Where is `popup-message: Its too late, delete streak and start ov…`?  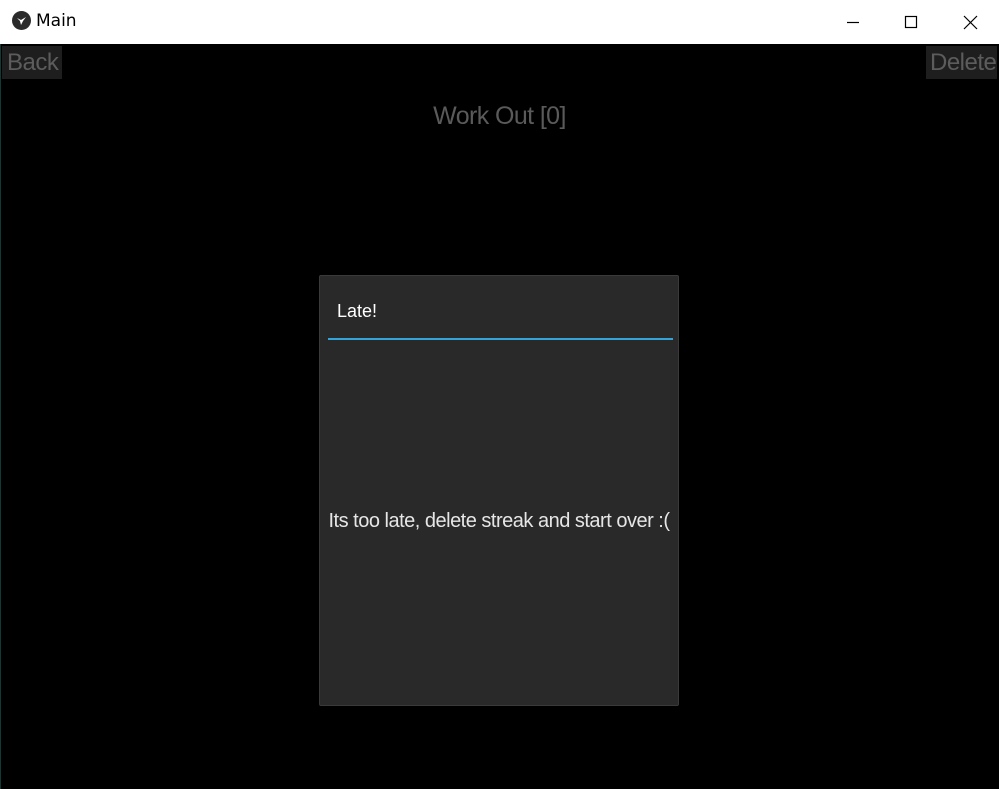
popup-message: Its too late, delete streak and start ov… is located at coordinates (499, 521).